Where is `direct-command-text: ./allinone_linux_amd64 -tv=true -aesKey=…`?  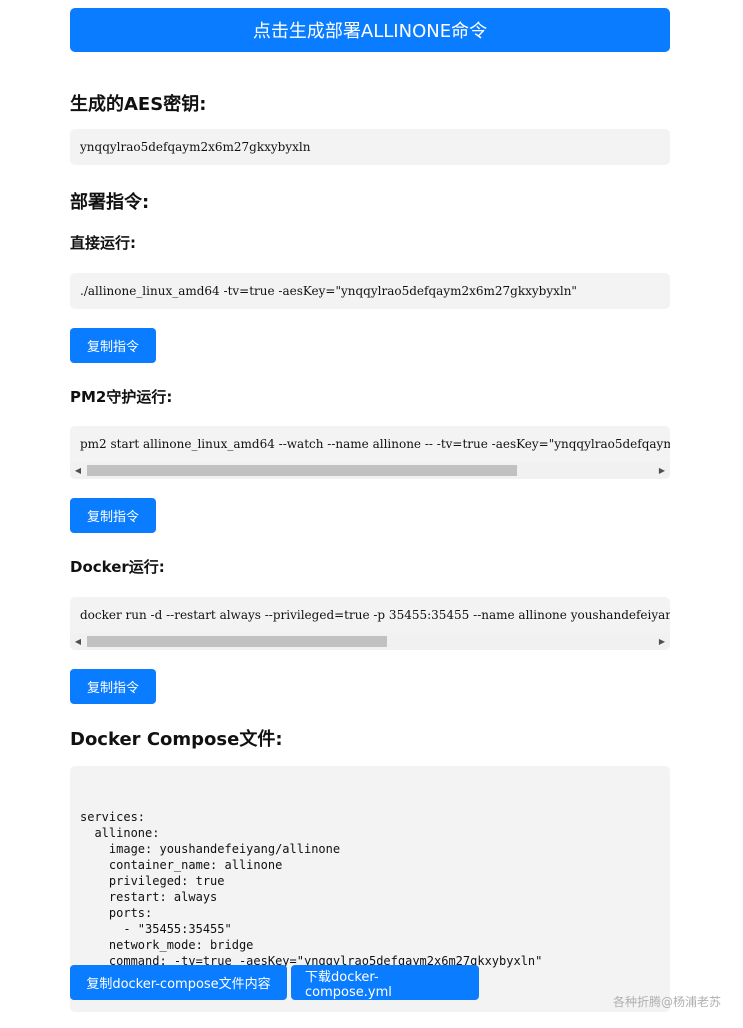 direct-command-text: ./allinone_linux_amd64 -tv=true -aesKey=… is located at coordinates (328, 291).